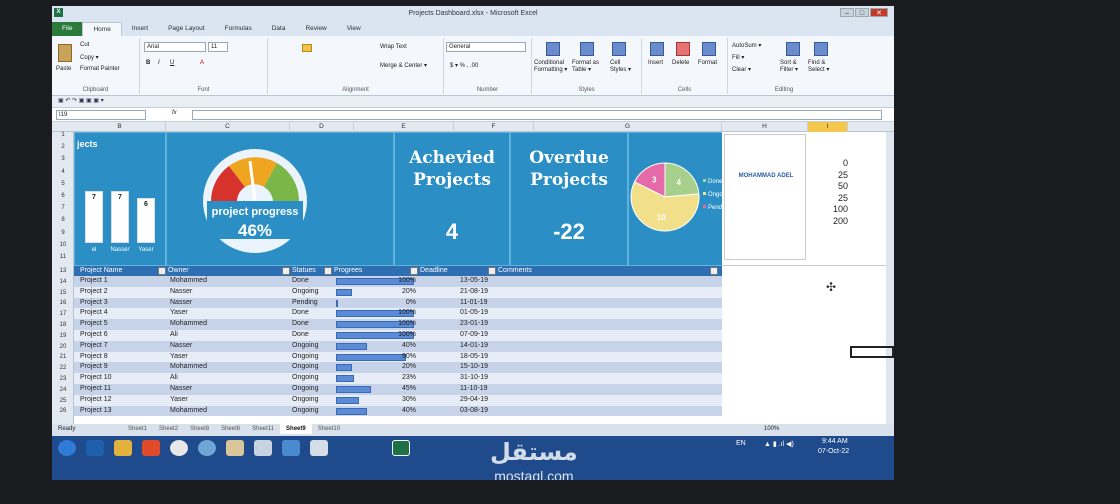  I want to click on font-size-select: 11, so click(218, 47).